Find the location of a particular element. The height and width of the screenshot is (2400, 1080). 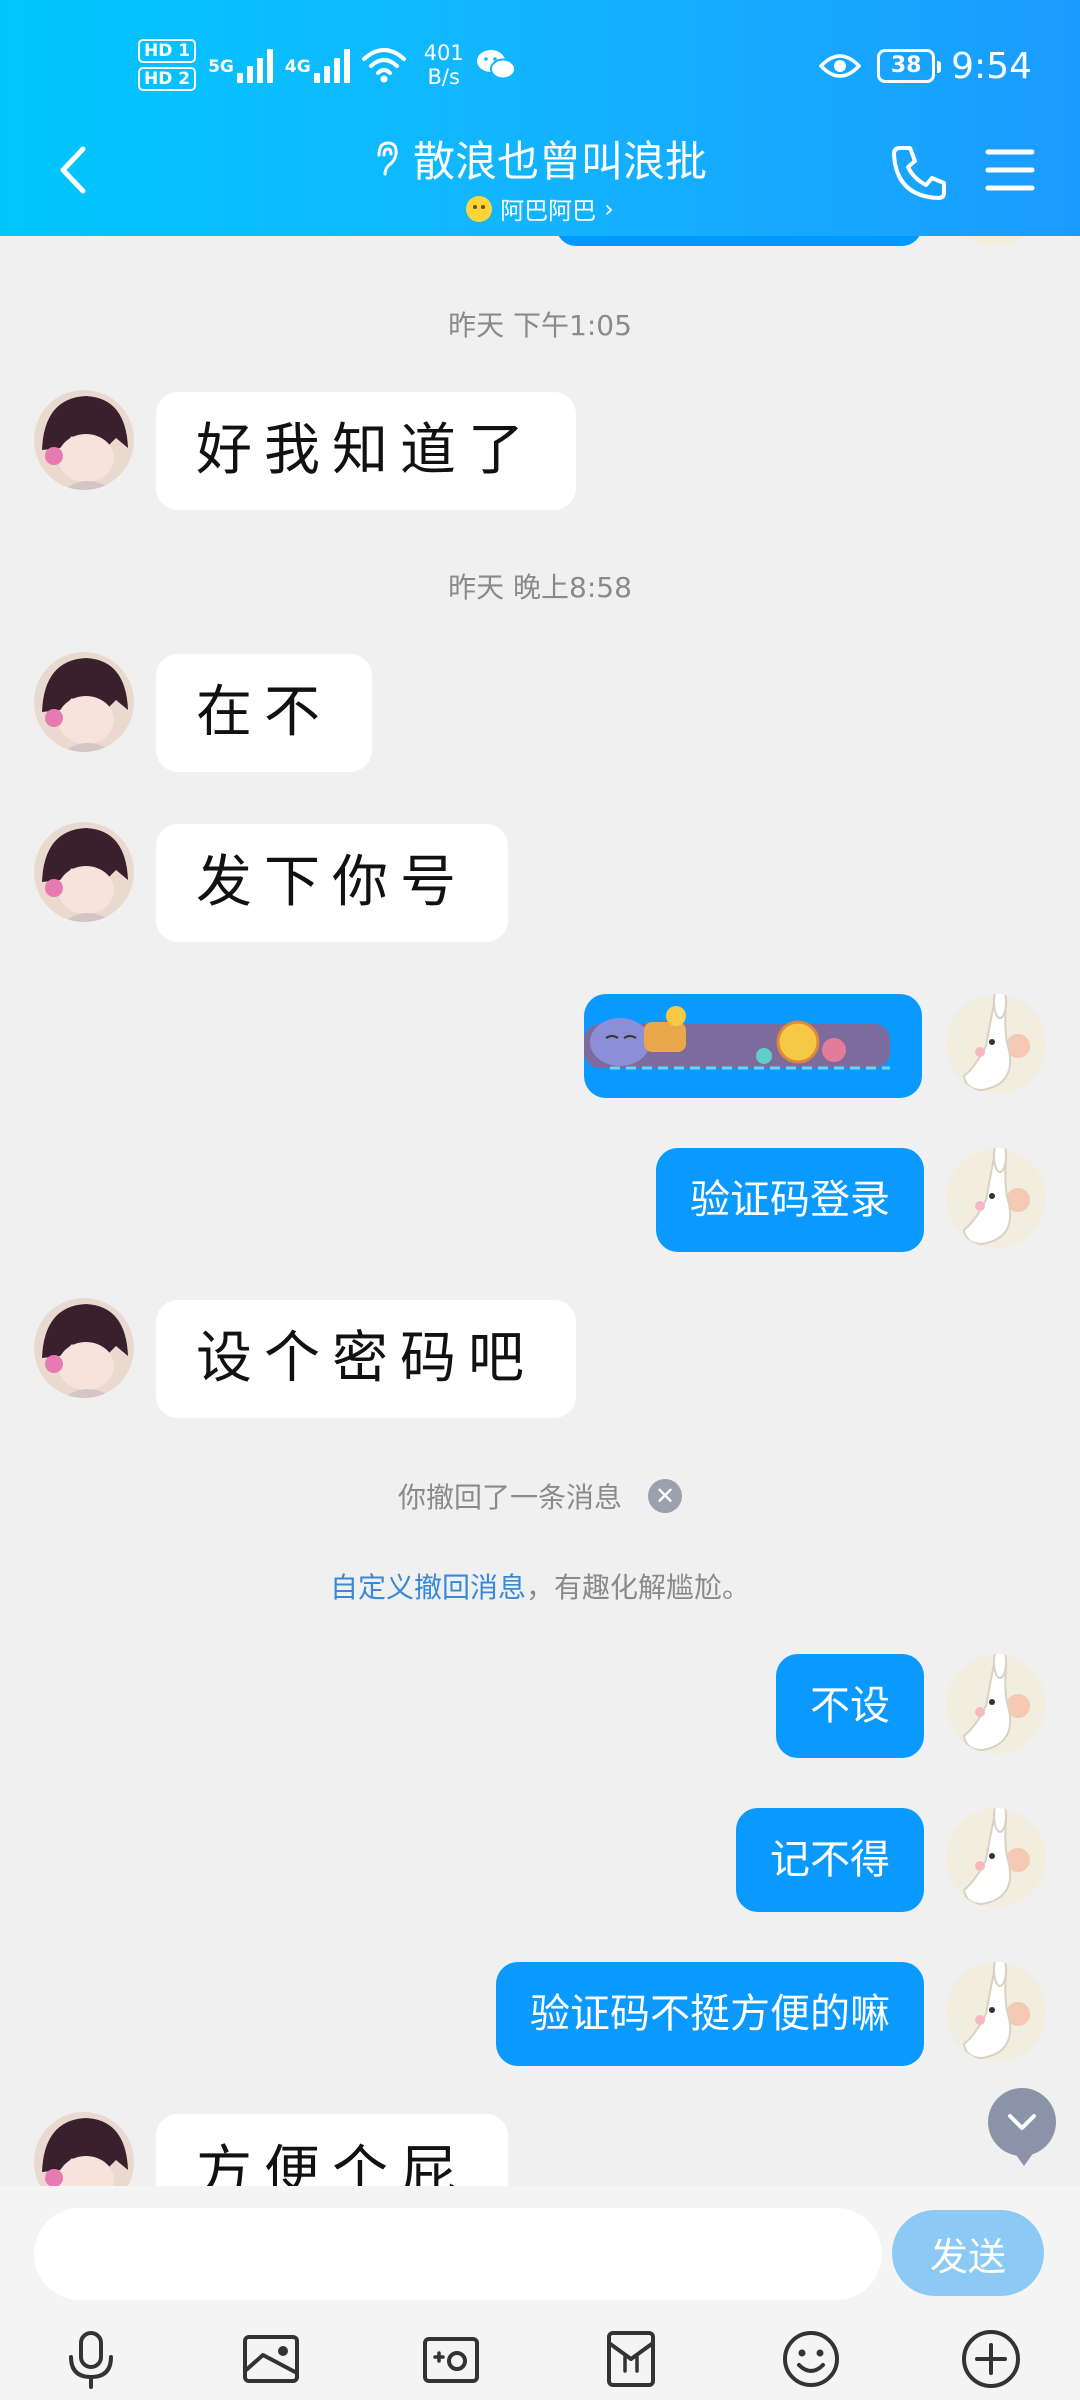

wechat-icon is located at coordinates (496, 65).